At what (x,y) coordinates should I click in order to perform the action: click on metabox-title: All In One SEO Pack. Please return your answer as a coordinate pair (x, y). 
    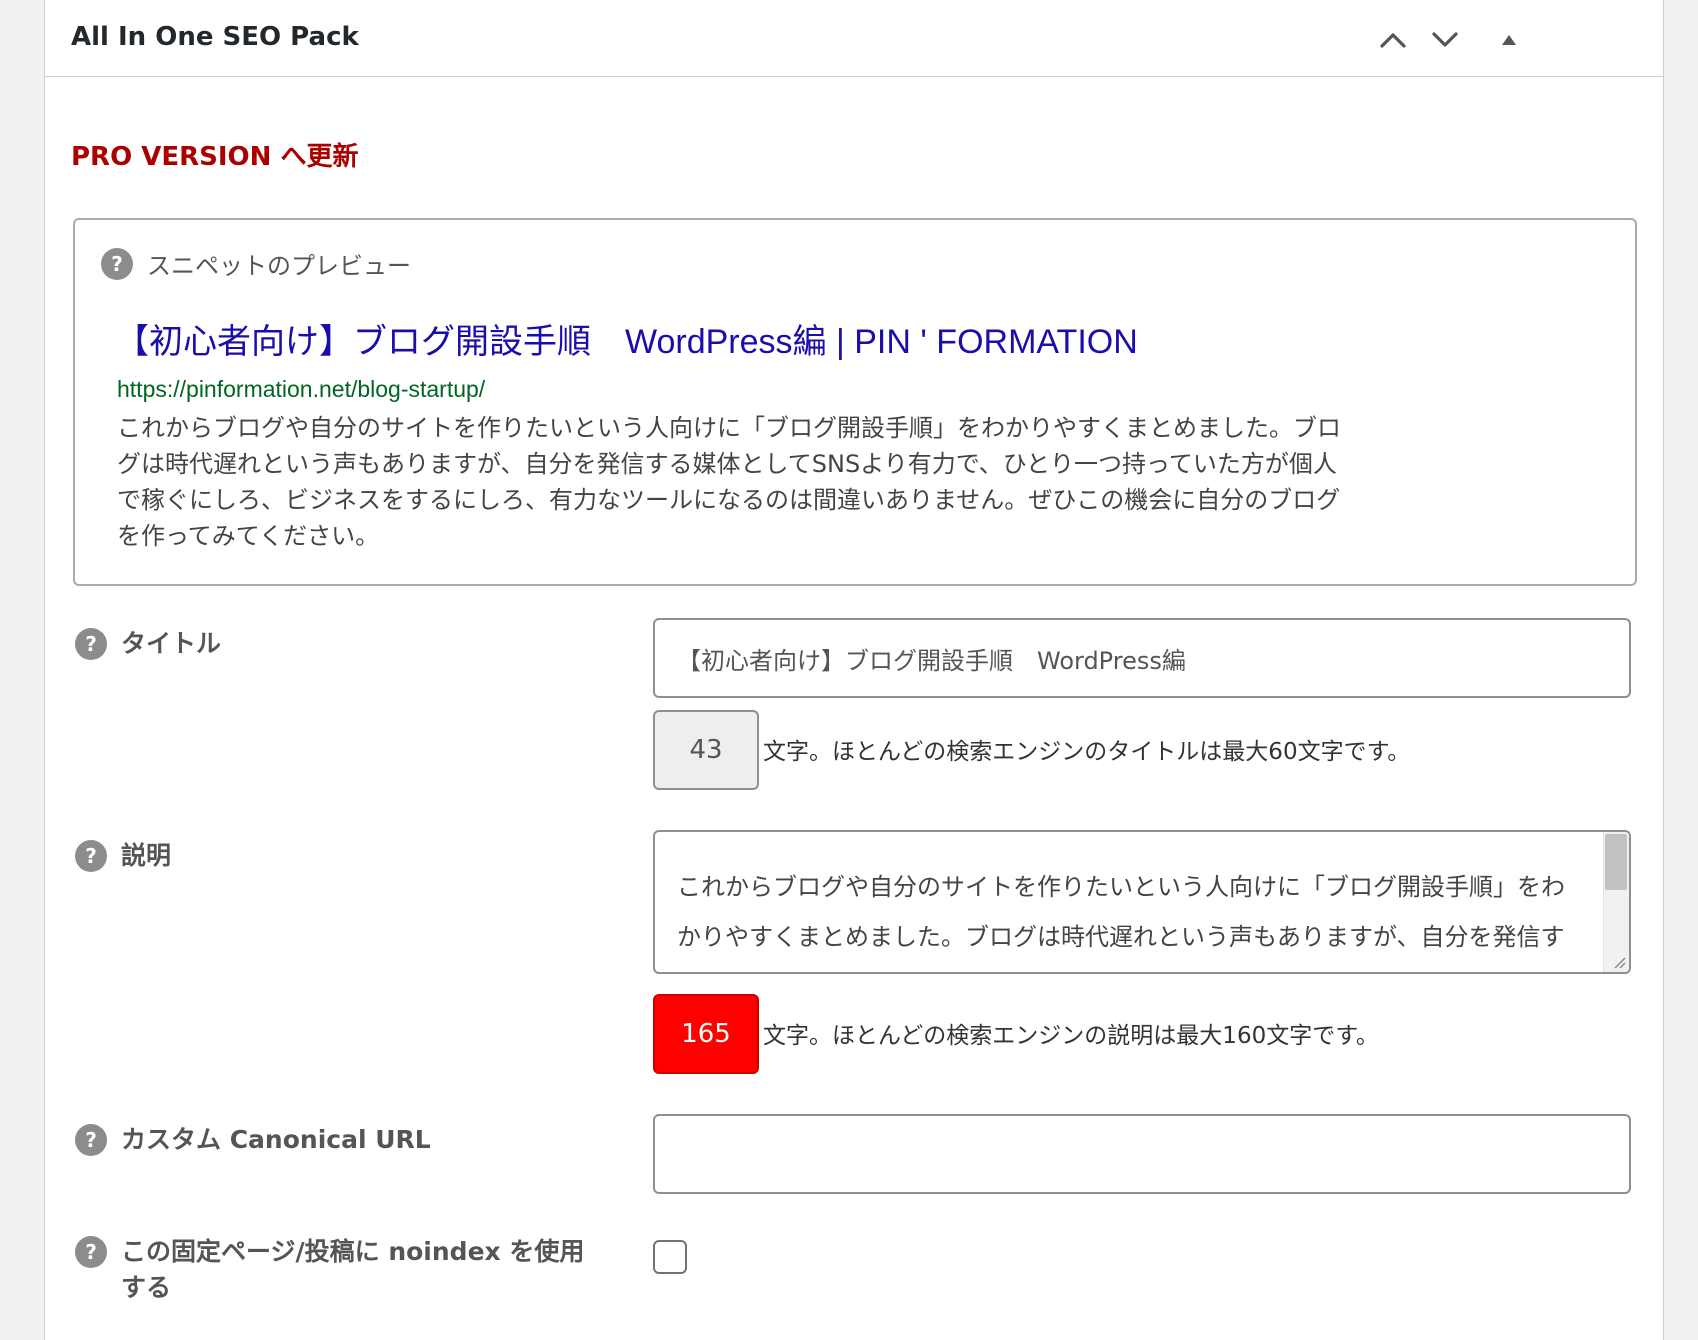
    Looking at the image, I should click on (215, 37).